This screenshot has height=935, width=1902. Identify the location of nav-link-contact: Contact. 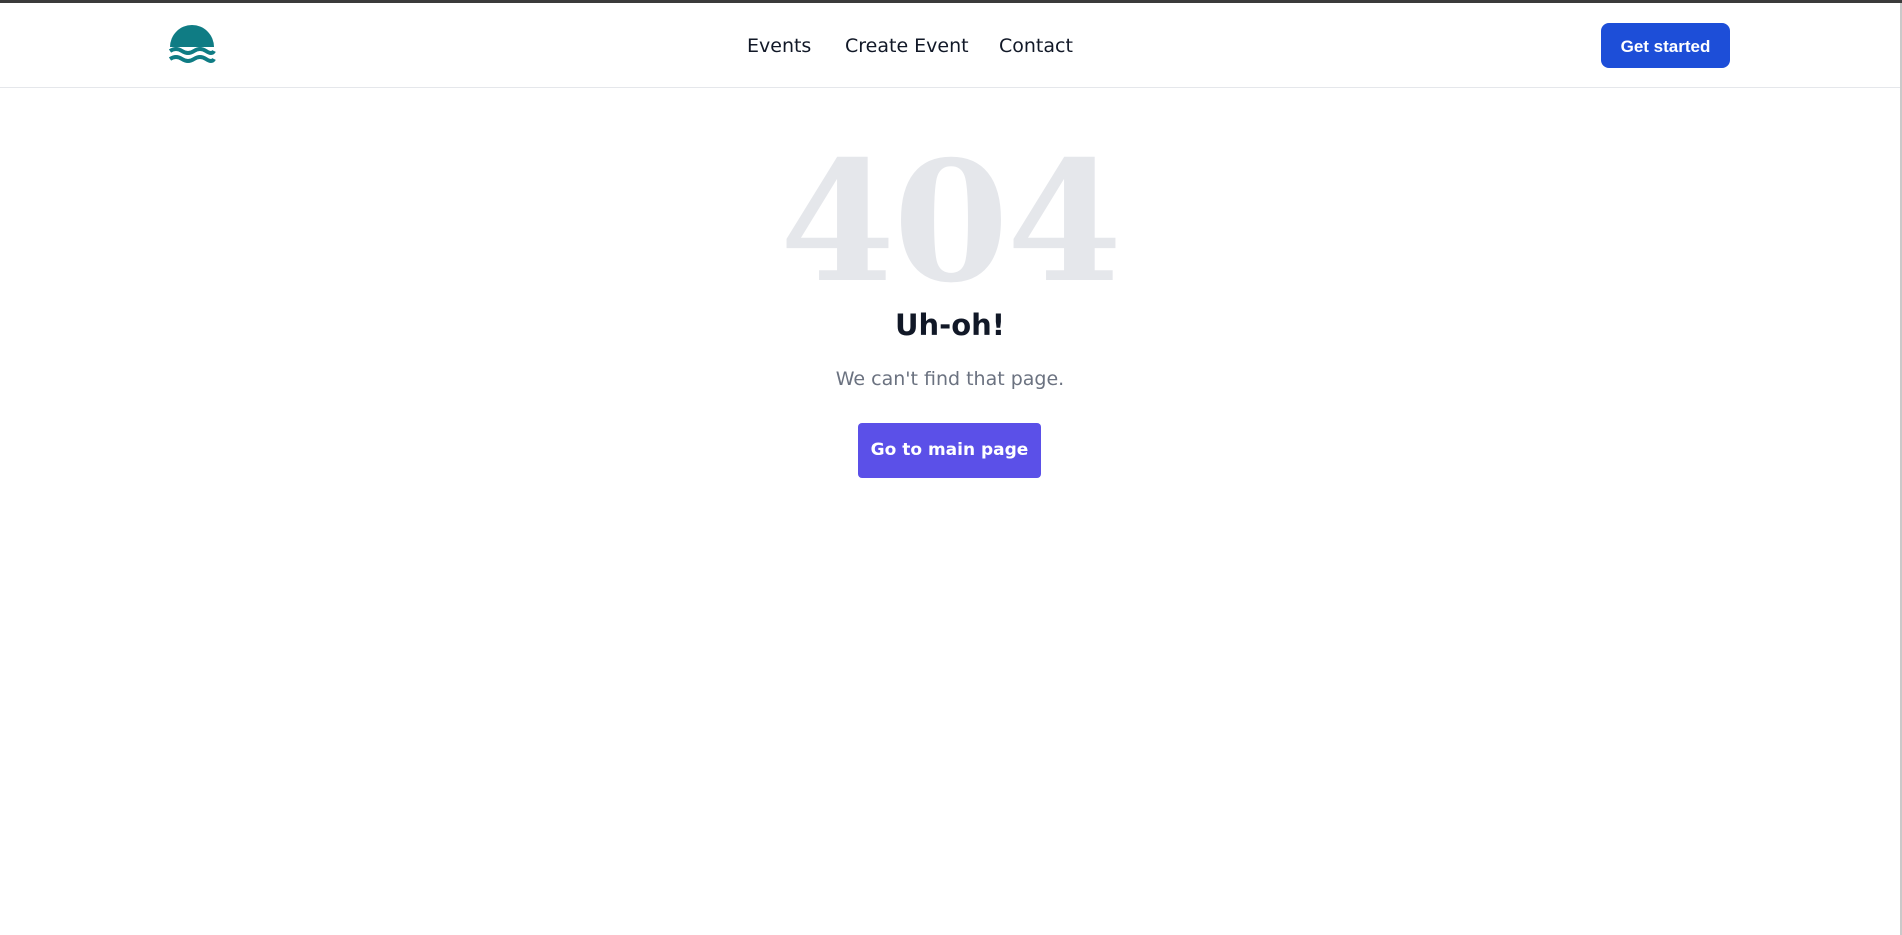
(1036, 46).